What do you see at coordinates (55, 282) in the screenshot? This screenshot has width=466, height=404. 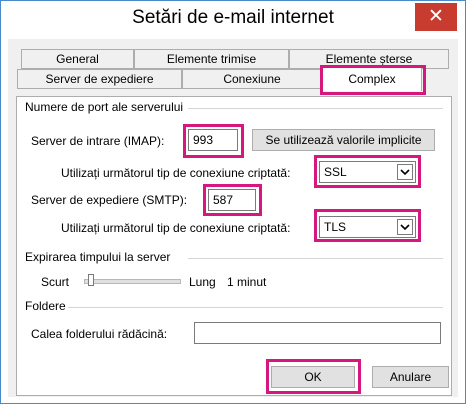 I see `timeout-short-label: Scurt` at bounding box center [55, 282].